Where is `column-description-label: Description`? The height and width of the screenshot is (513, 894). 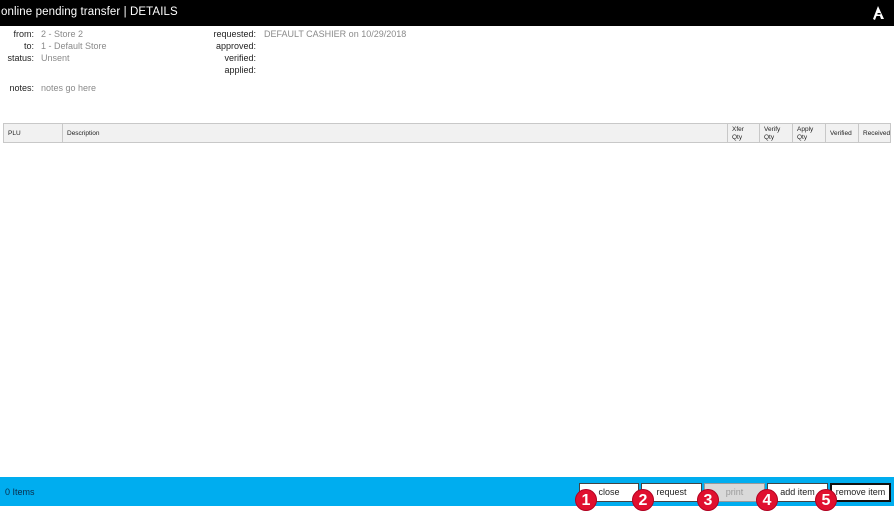
column-description-label: Description is located at coordinates (83, 133).